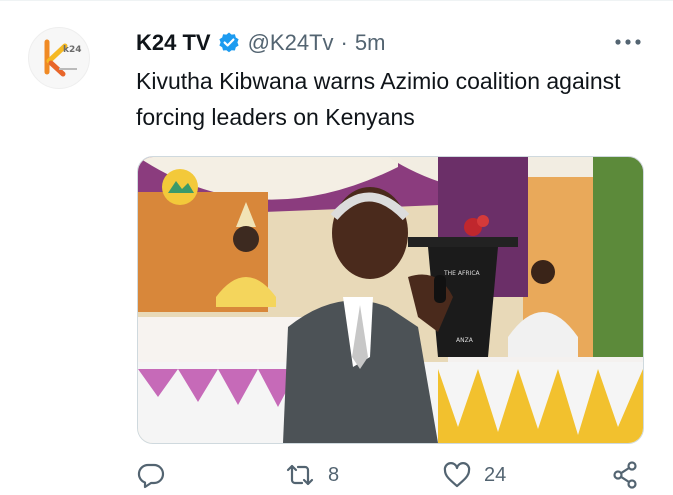  Describe the element at coordinates (391, 475) in the screenshot. I see `tweet-actions: 8 24` at that location.